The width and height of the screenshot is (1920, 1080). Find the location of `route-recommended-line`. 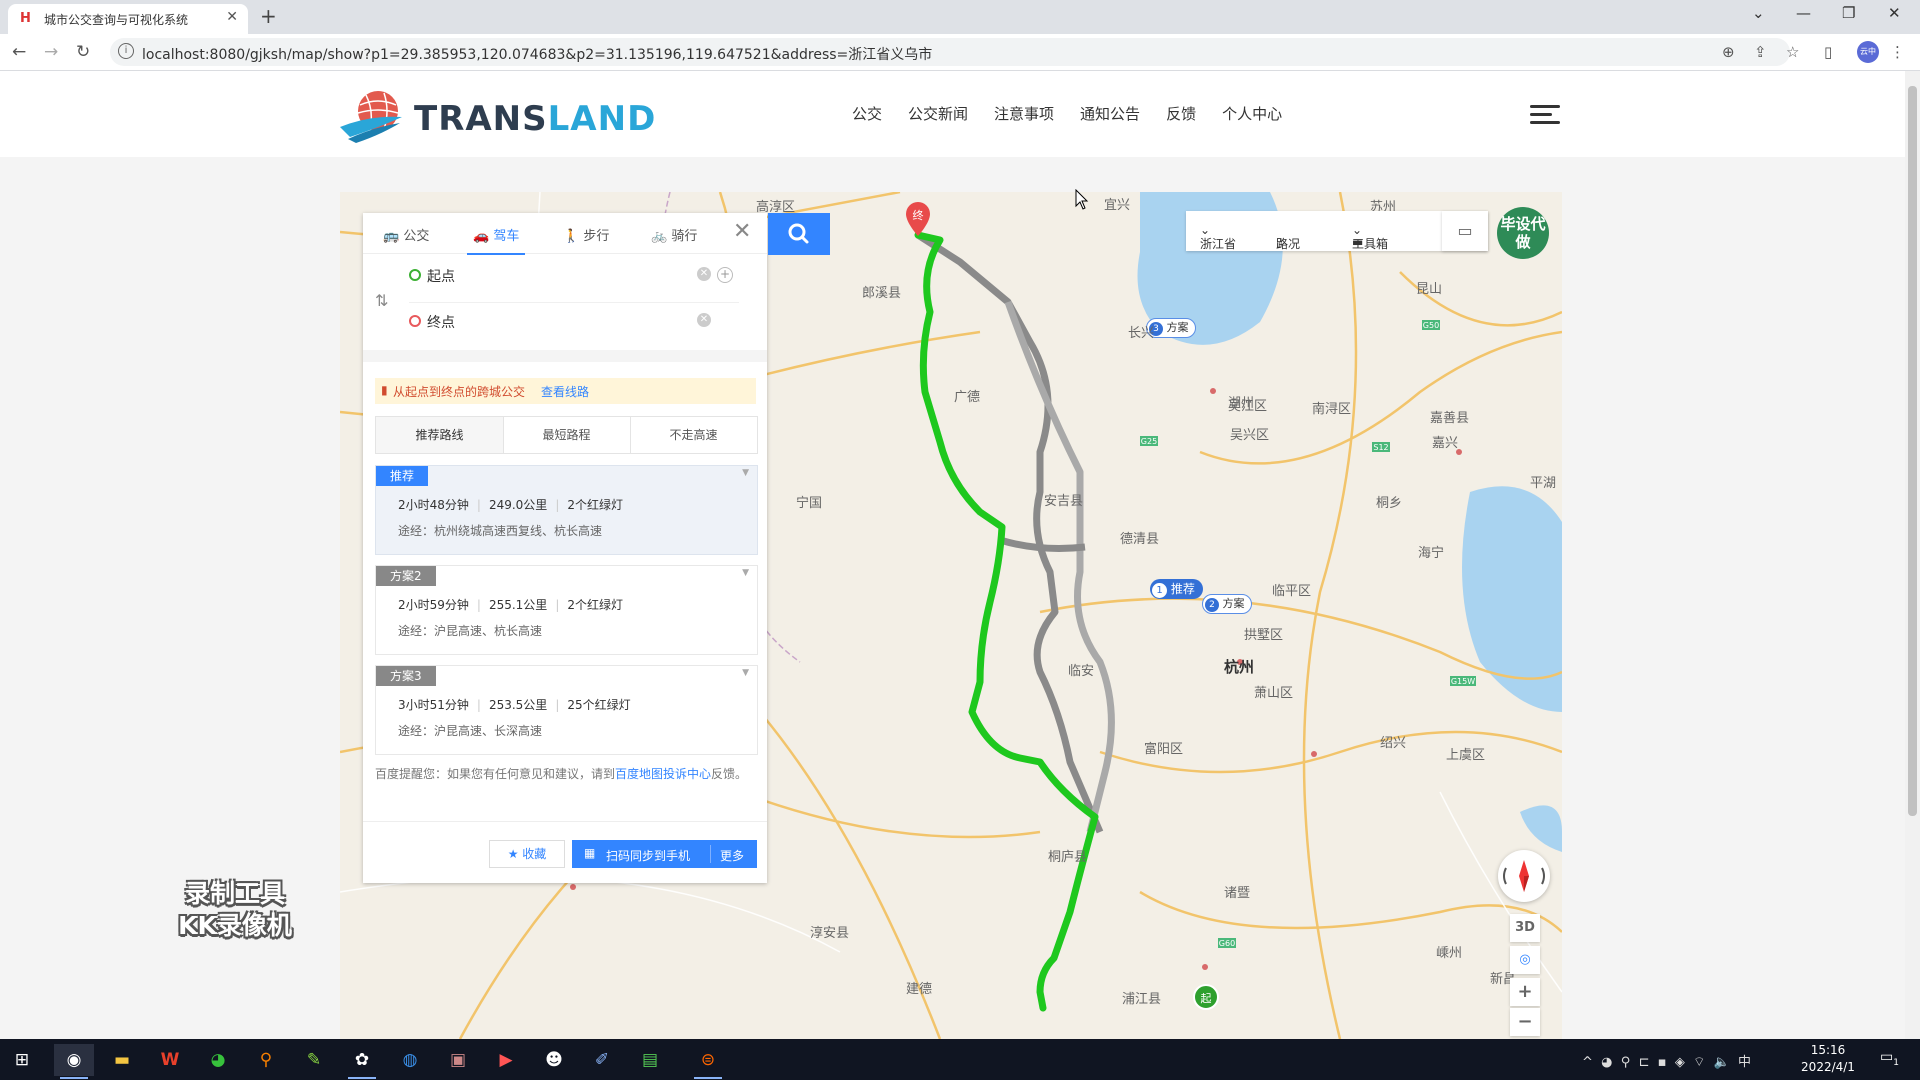

route-recommended-line is located at coordinates (1006, 621).